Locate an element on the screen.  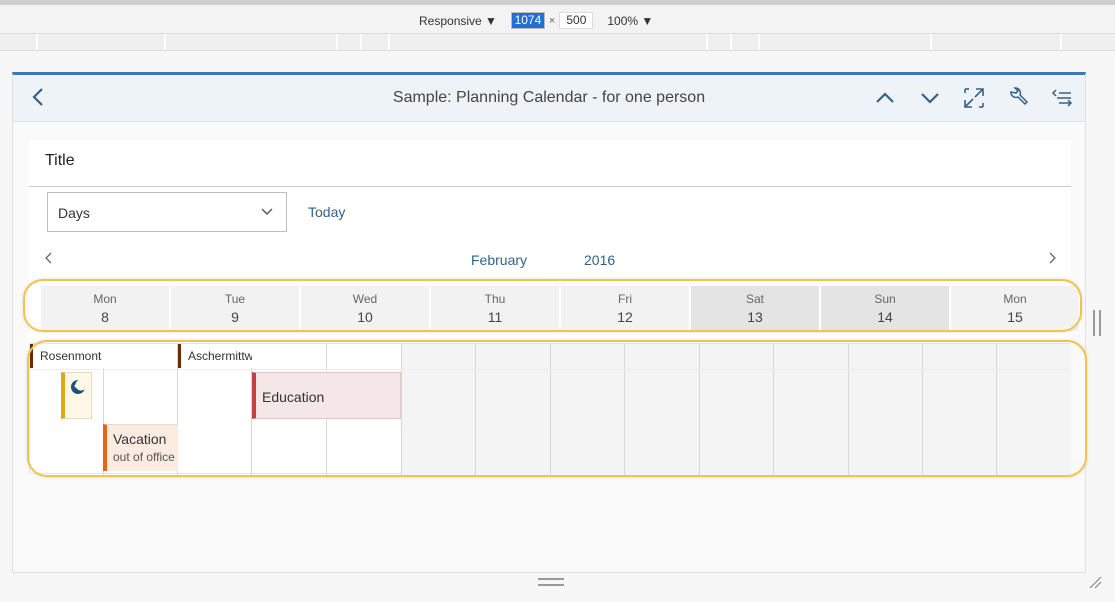
devtools-toolbar: Responsive ▼ 1074 × 500 100% ▼ is located at coordinates (557, 17).